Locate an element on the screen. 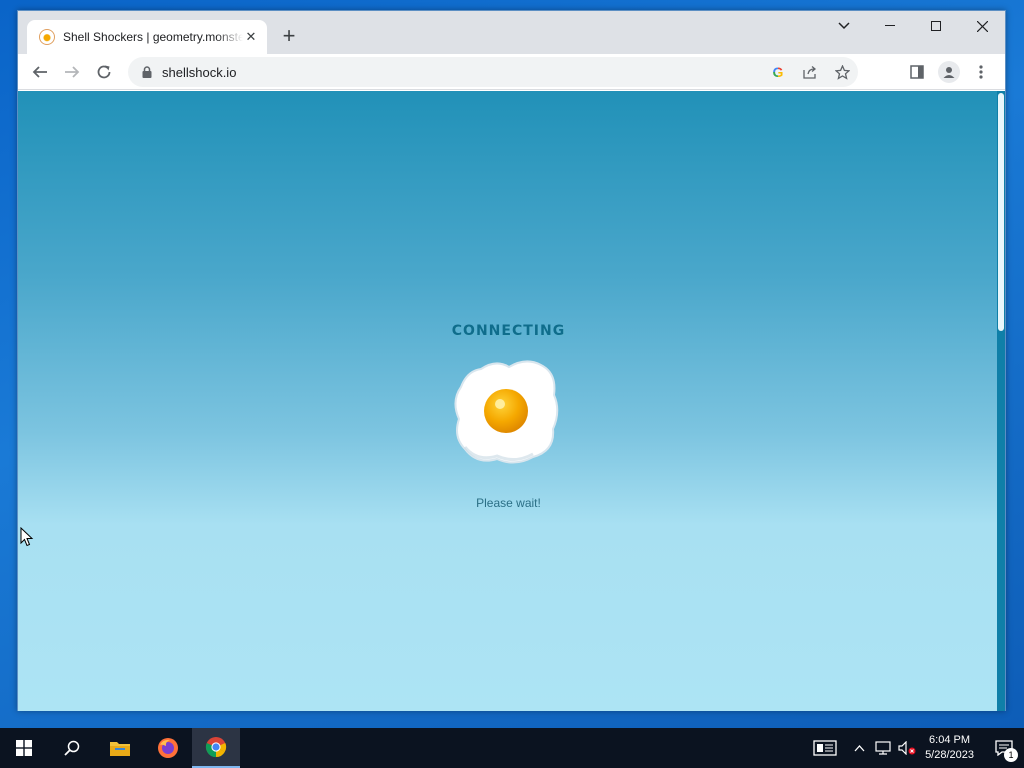  notification-count-badge: 1 is located at coordinates (1011, 755).